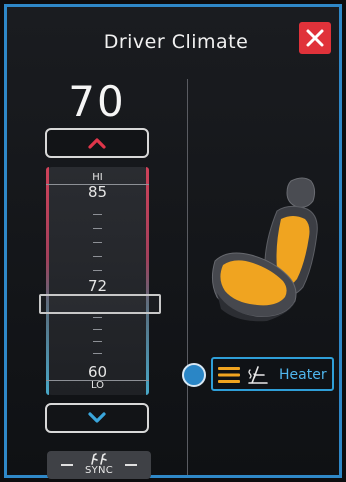 This screenshot has width=346, height=482. I want to click on close-button, so click(315, 38).